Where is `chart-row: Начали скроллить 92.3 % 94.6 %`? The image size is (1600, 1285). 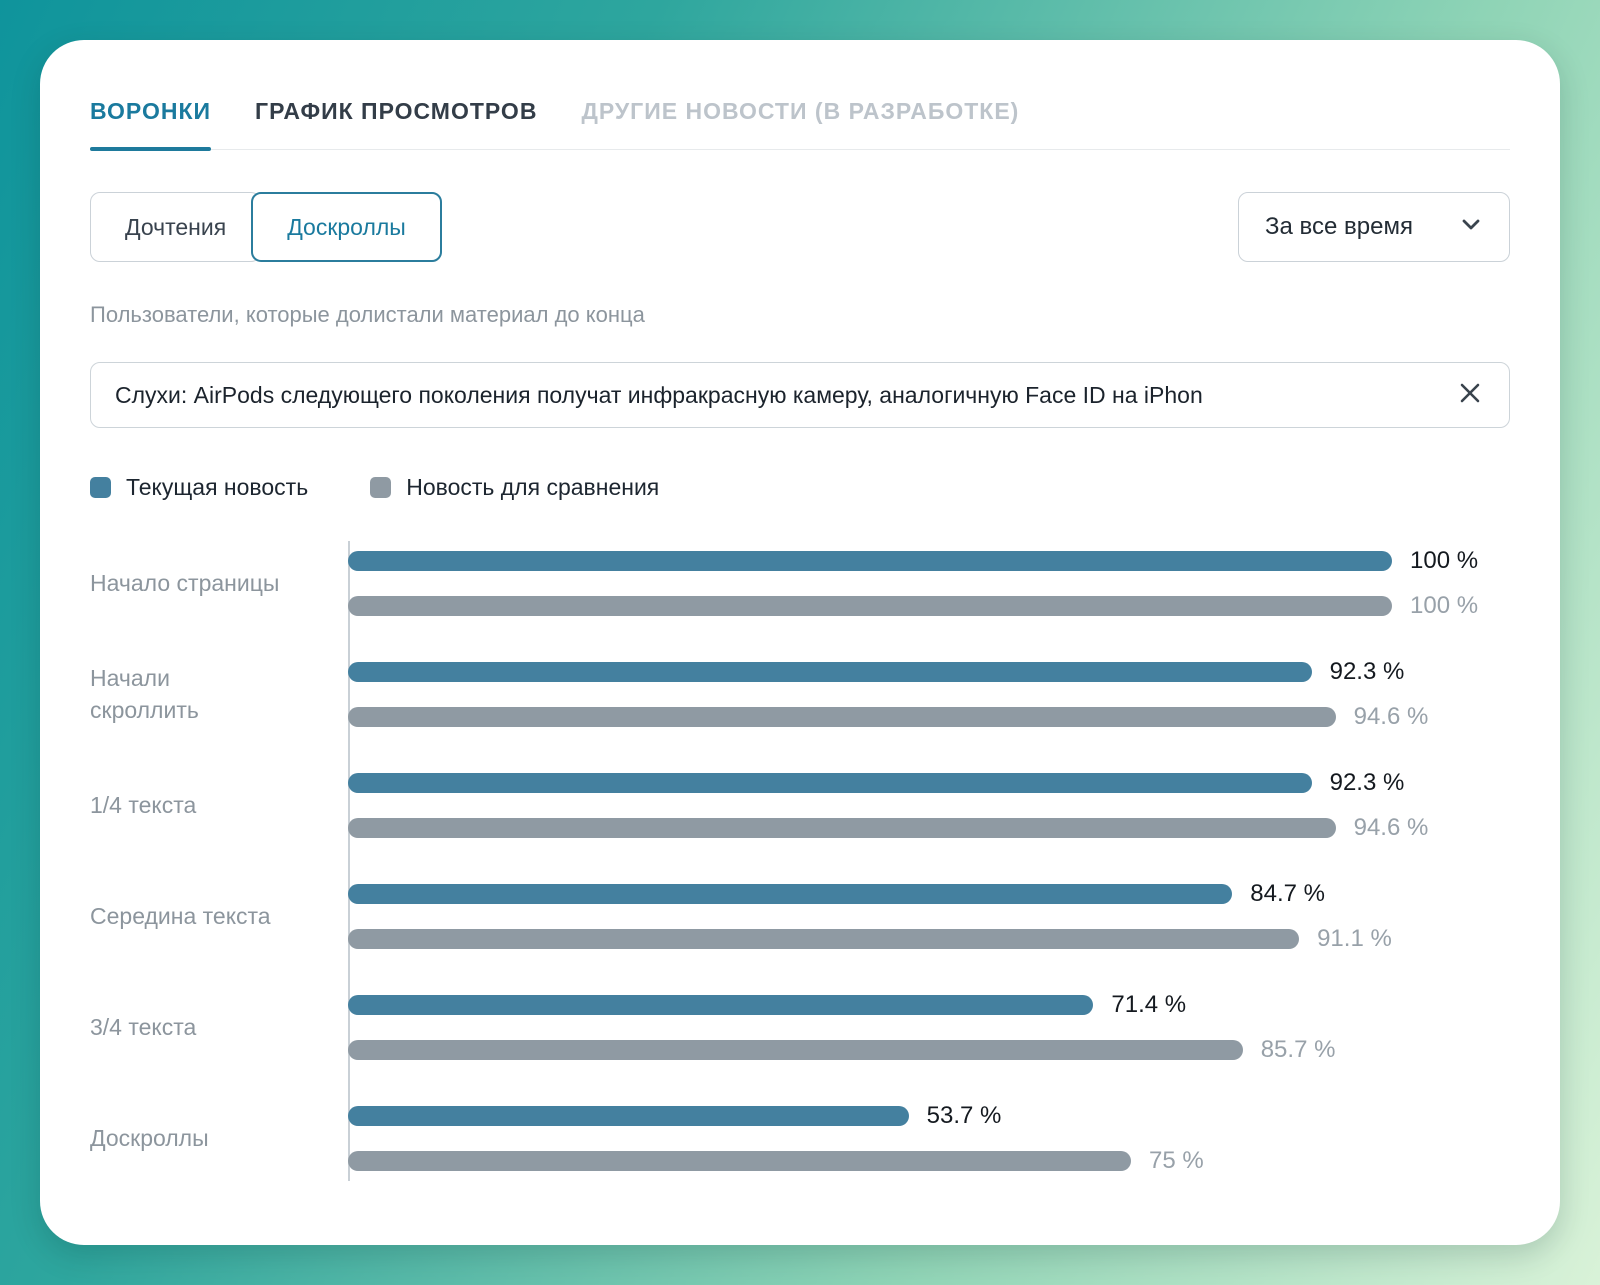 chart-row: Начали скроллить 92.3 % 94.6 % is located at coordinates (800, 694).